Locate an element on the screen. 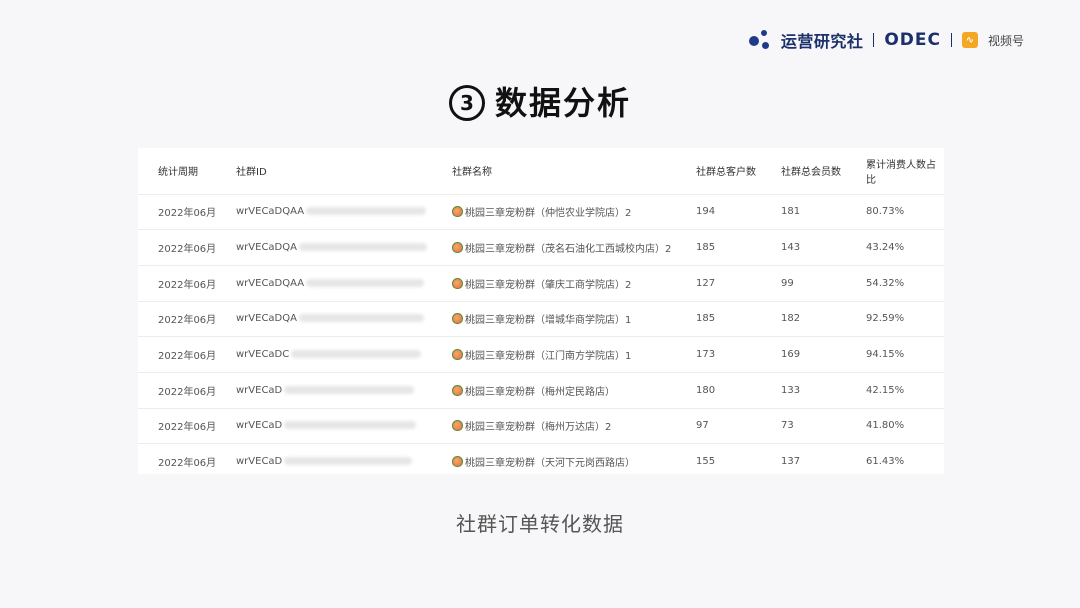 The width and height of the screenshot is (1080, 608). cell-ratio: 80.73% is located at coordinates (885, 212).